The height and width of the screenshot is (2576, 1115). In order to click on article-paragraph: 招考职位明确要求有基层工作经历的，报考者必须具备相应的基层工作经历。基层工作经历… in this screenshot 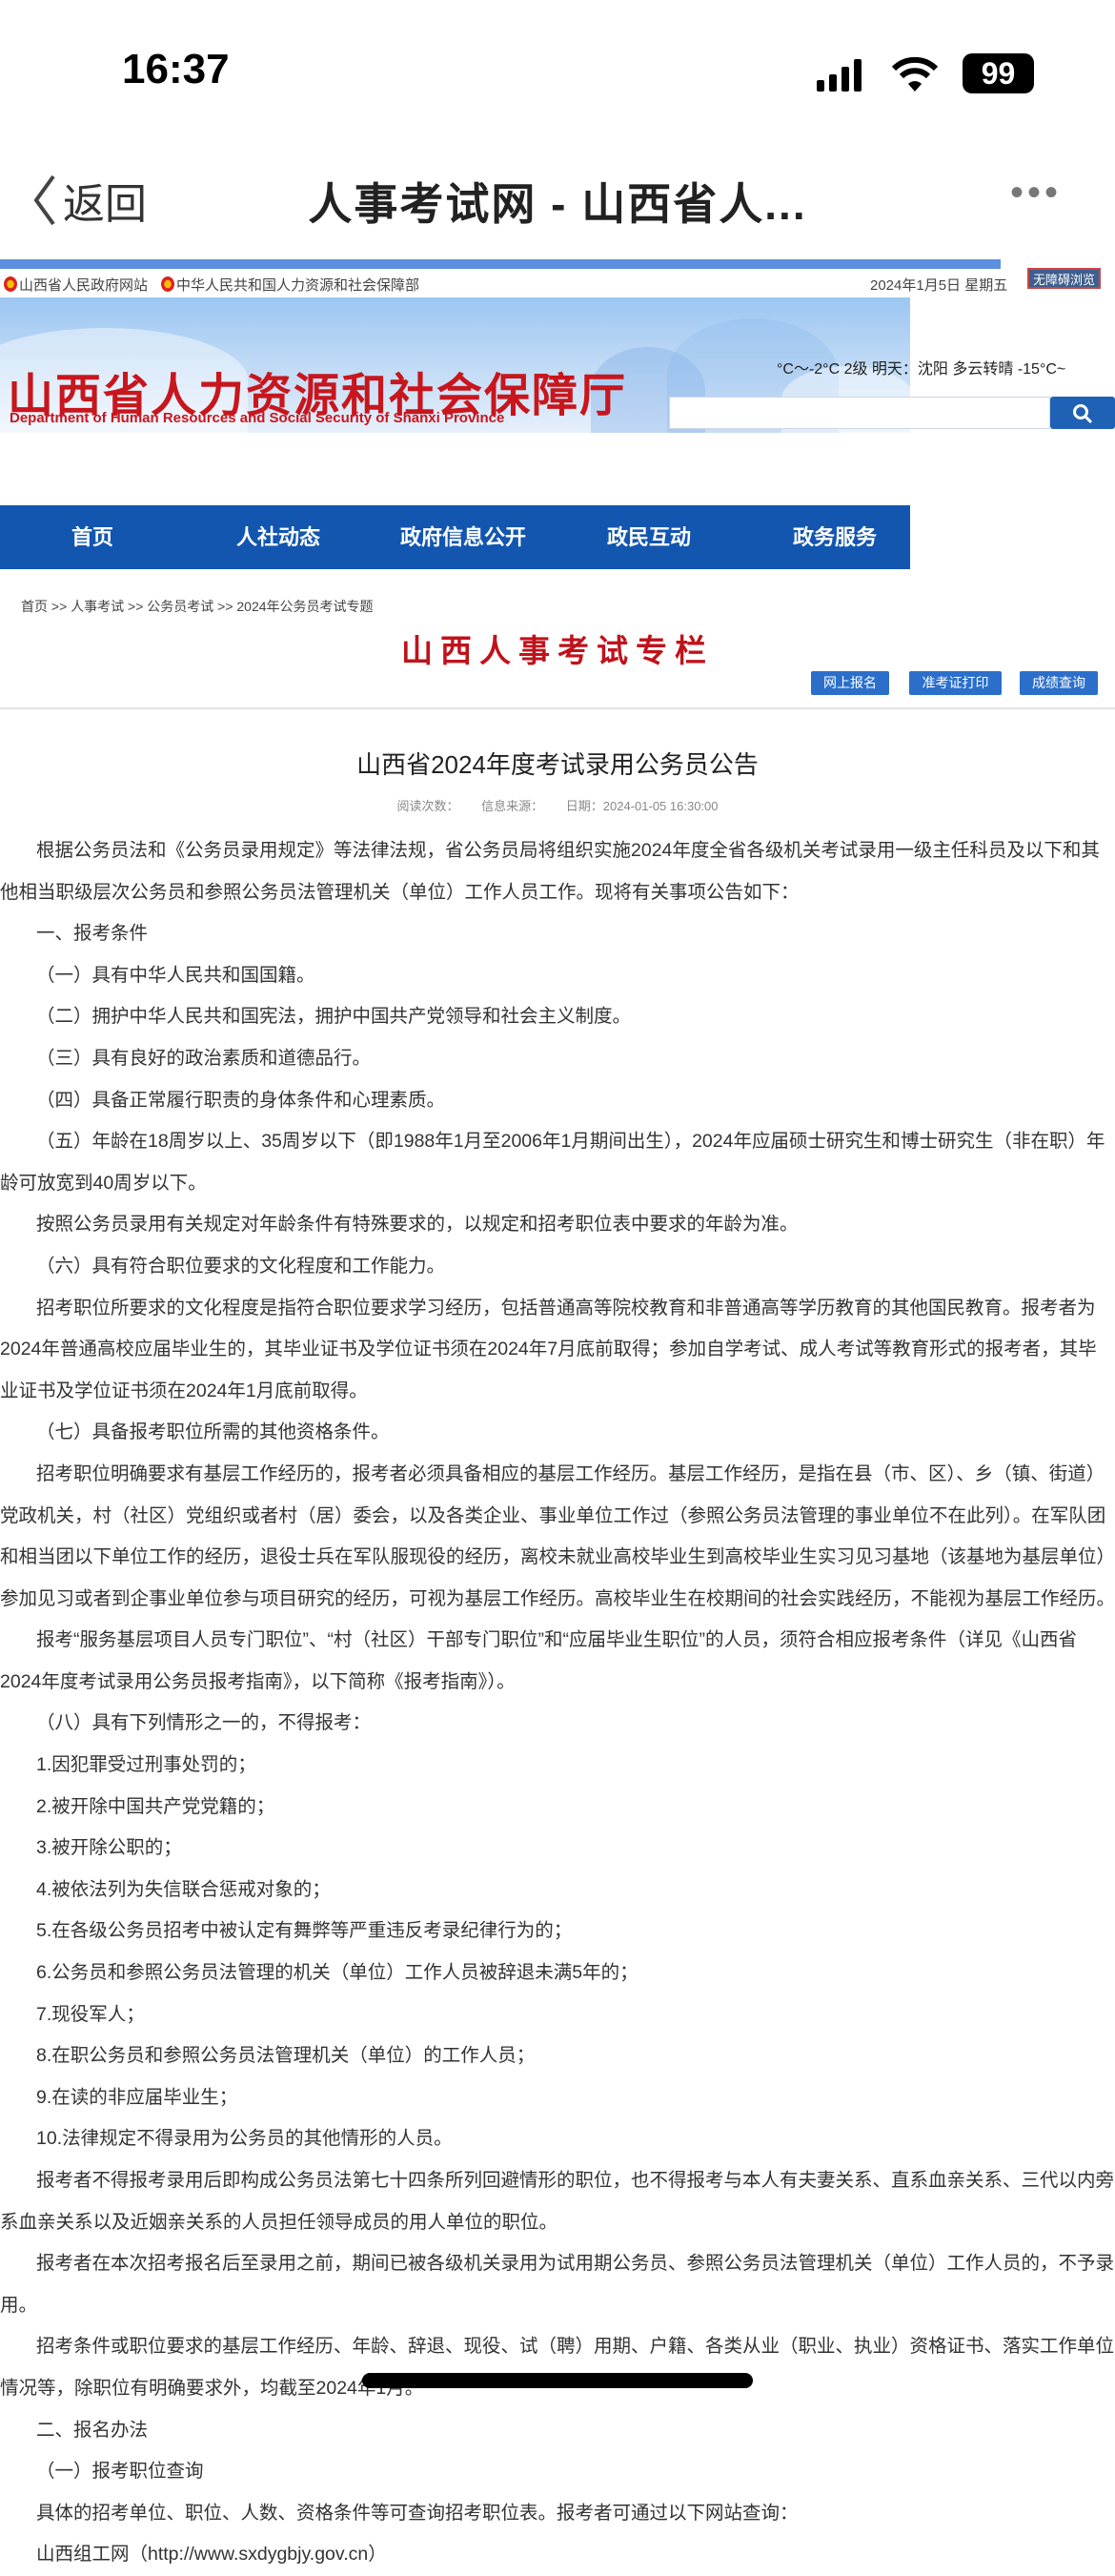, I will do `click(557, 1535)`.